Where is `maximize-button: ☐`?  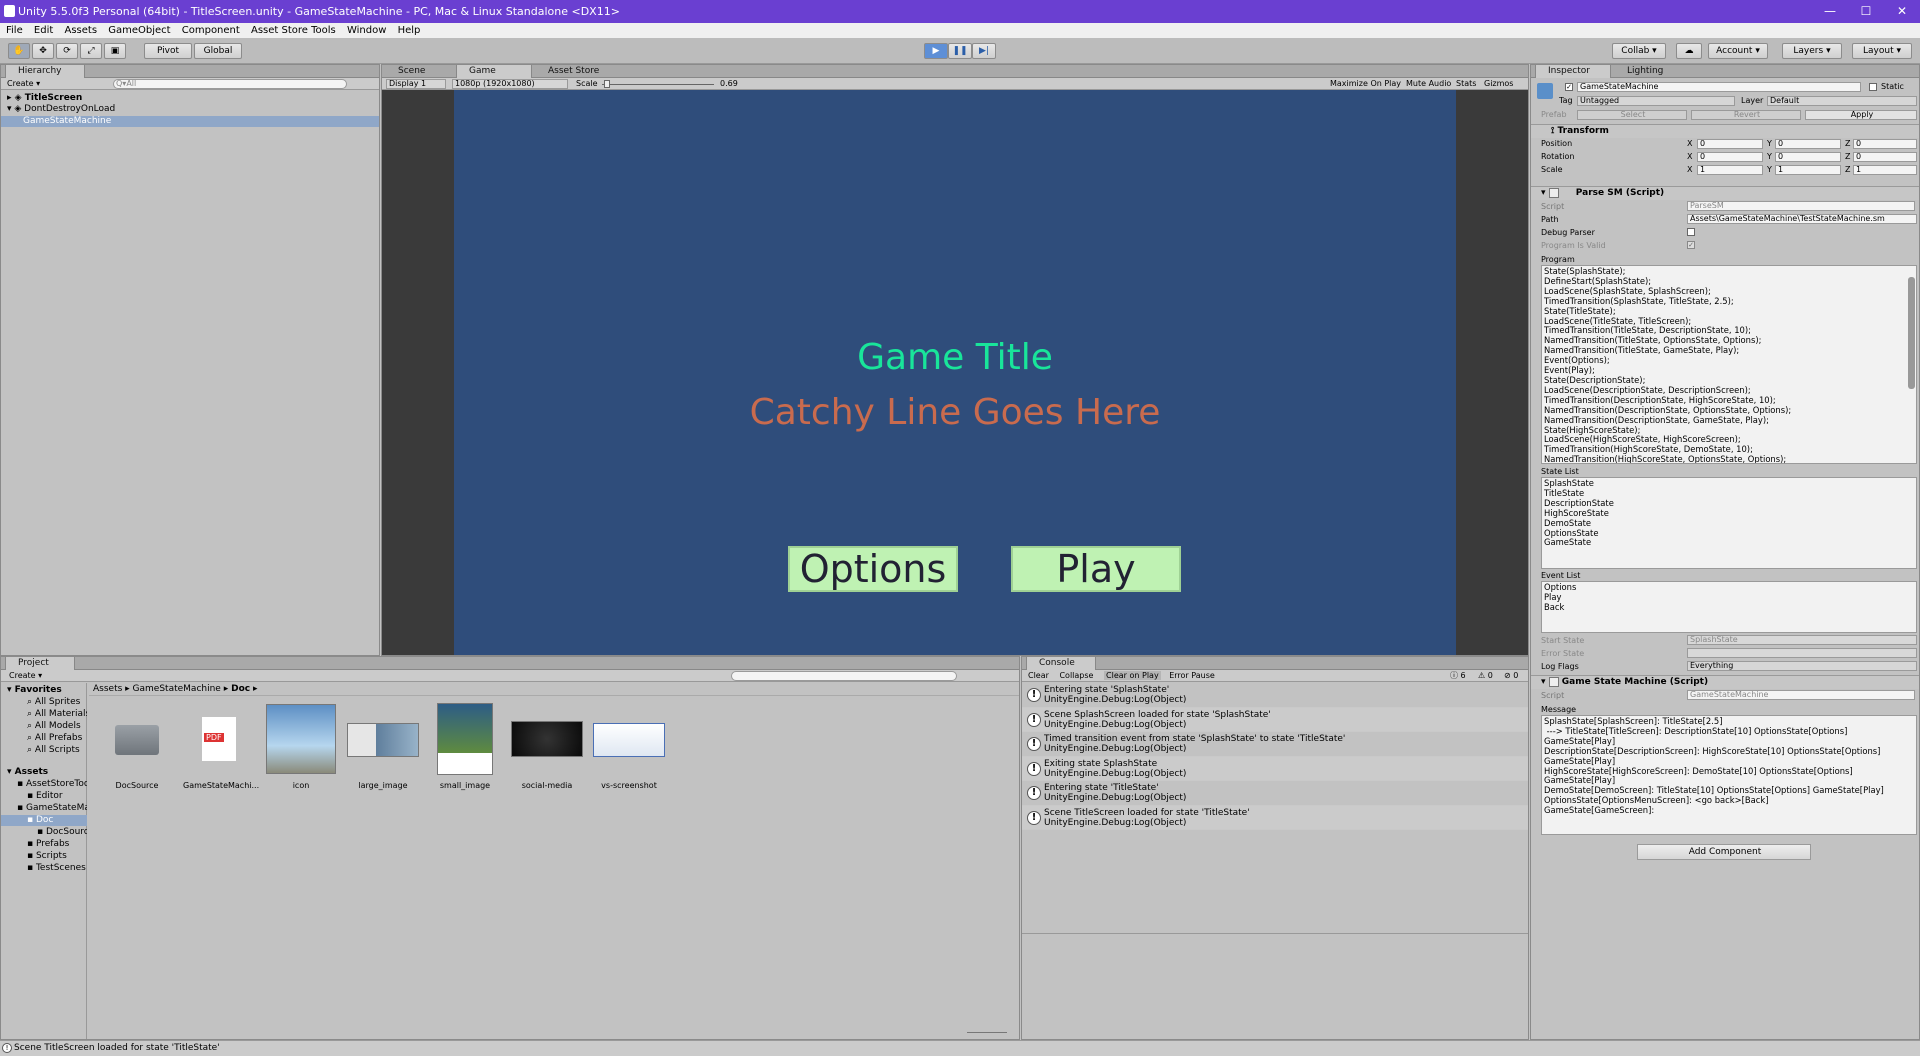 maximize-button: ☐ is located at coordinates (1866, 11).